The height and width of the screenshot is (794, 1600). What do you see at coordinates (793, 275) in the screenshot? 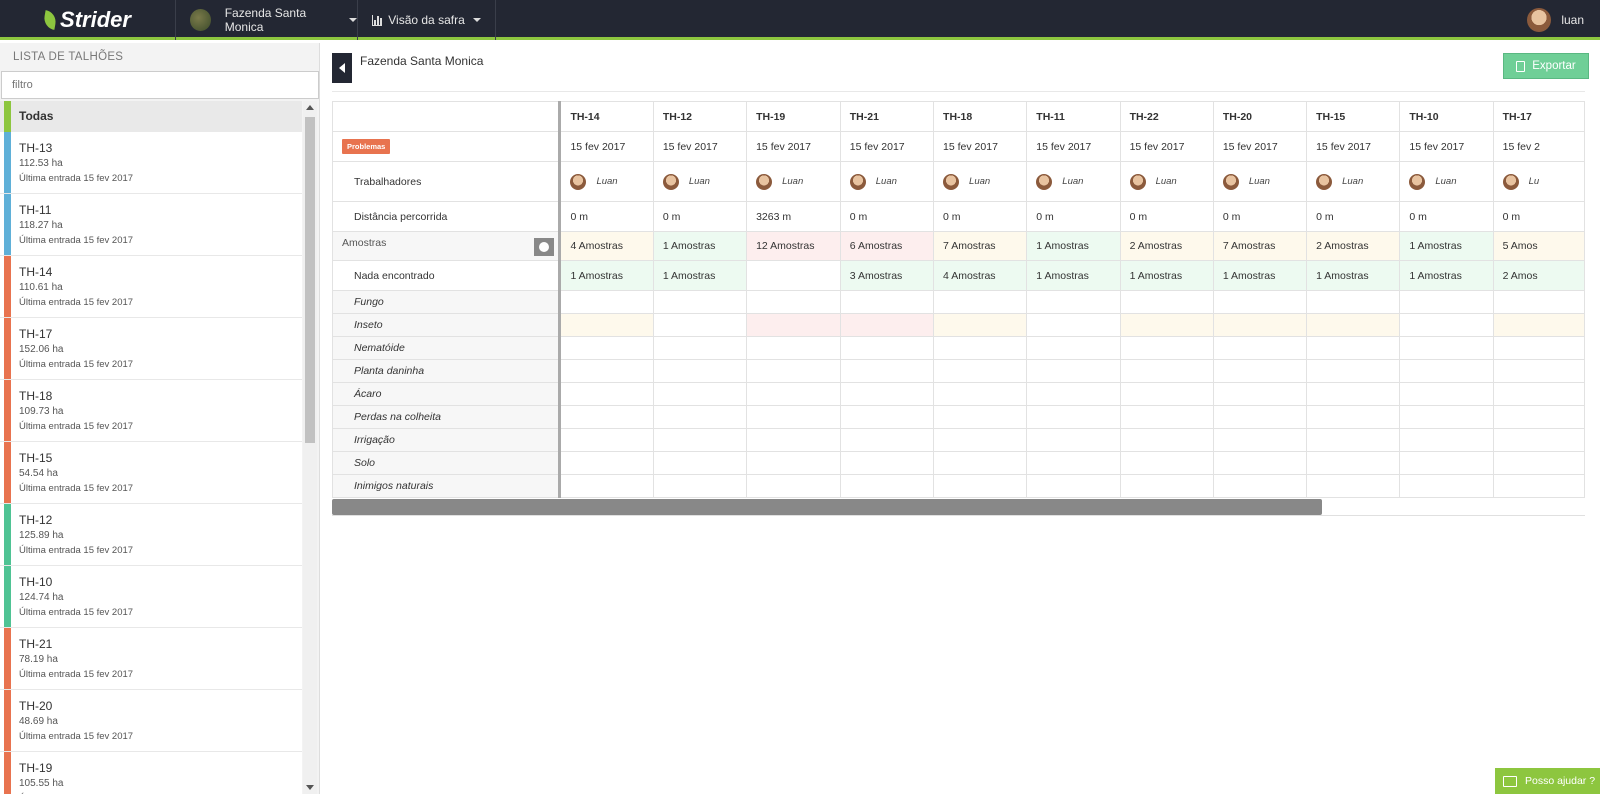
I see `nothing-found-cell` at bounding box center [793, 275].